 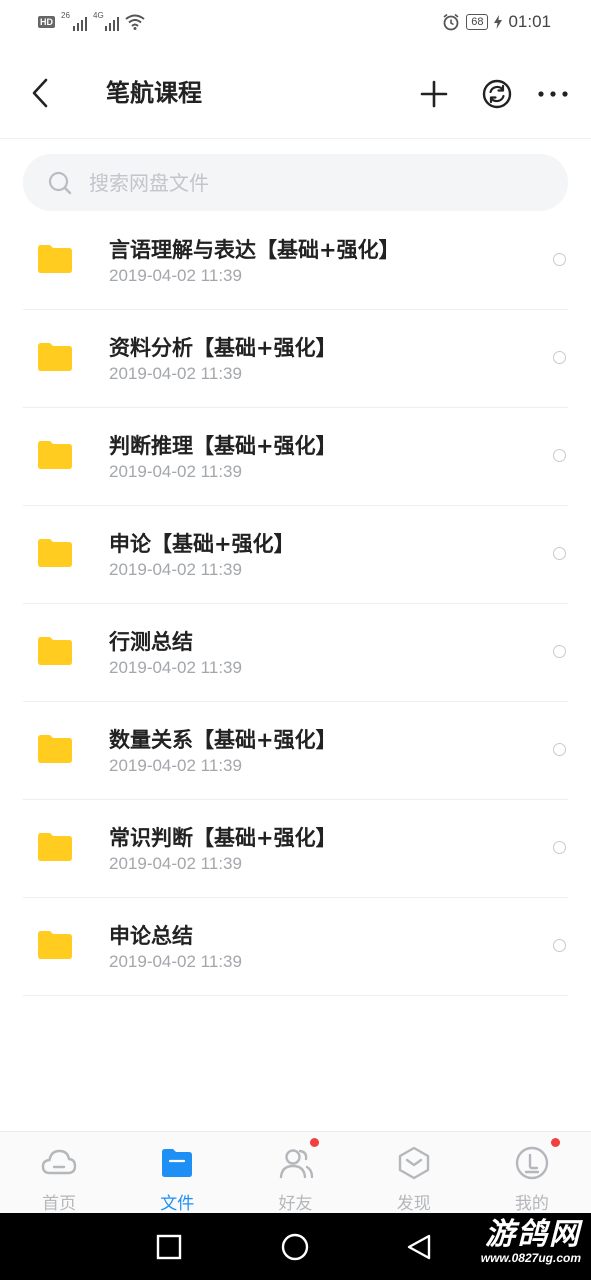 I want to click on file-name: 申论【基础+强化】, so click(x=202, y=544).